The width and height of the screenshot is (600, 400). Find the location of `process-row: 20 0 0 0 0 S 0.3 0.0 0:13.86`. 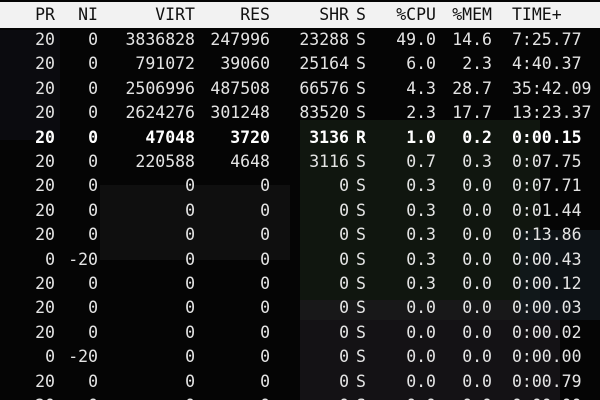

process-row: 20 0 0 0 0 S 0.3 0.0 0:13.86 is located at coordinates (300, 235).